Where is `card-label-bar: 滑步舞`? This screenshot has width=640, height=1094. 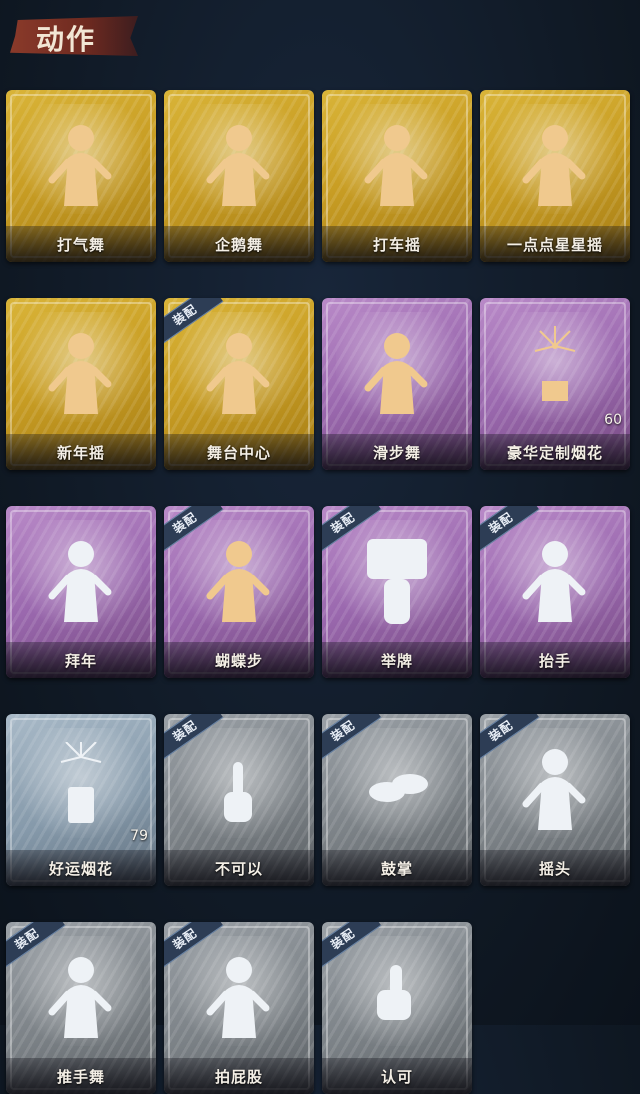 card-label-bar: 滑步舞 is located at coordinates (397, 452).